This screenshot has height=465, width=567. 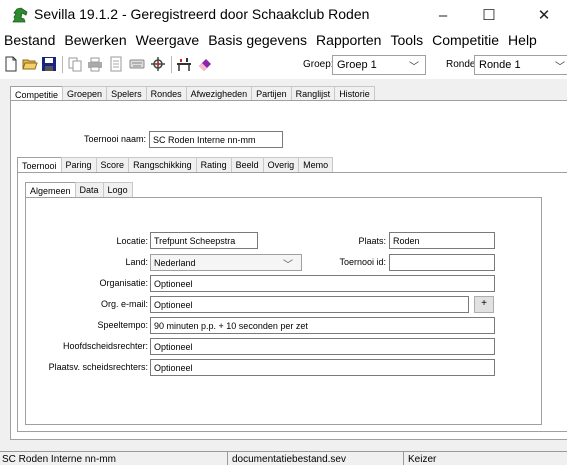 What do you see at coordinates (316, 165) in the screenshot?
I see `tab-memo: Memo` at bounding box center [316, 165].